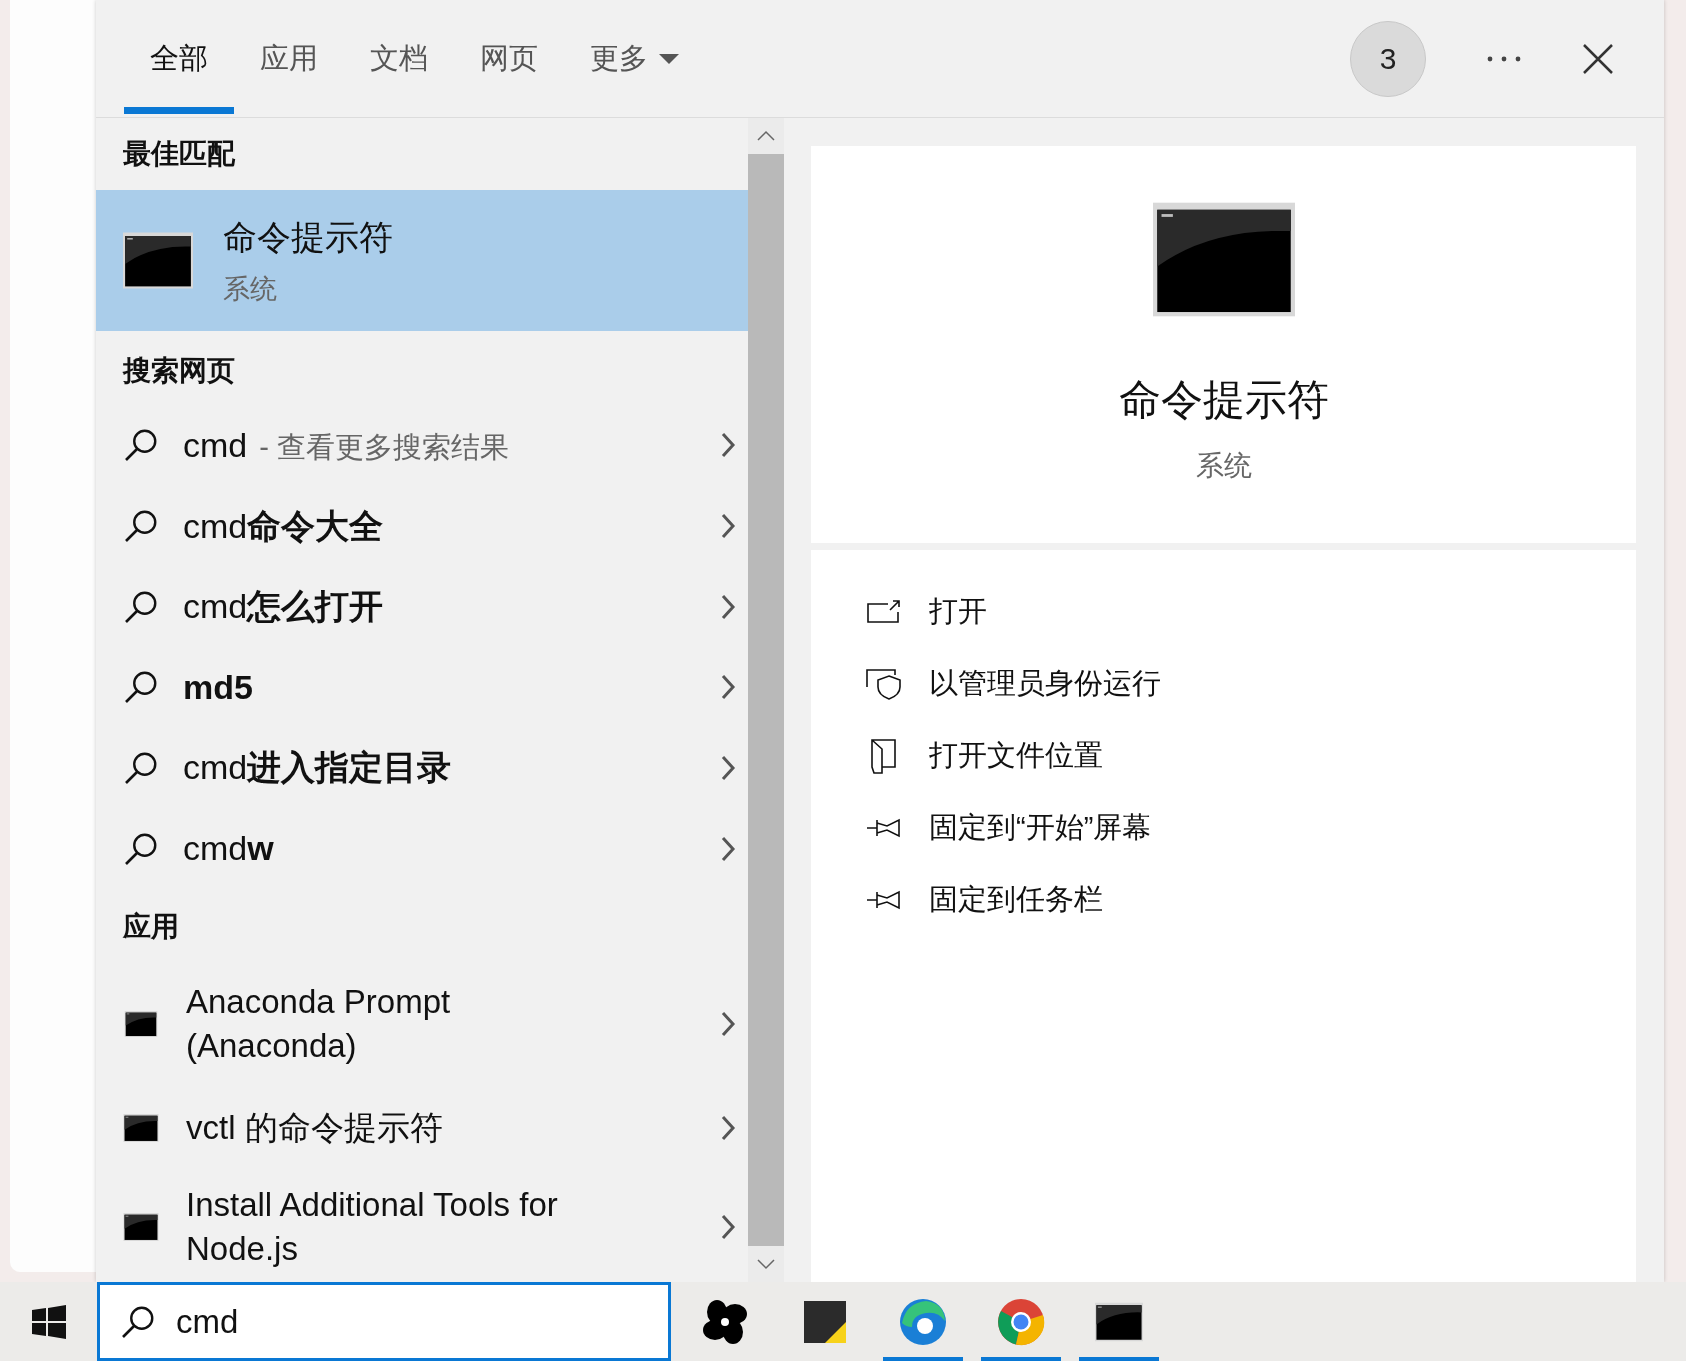  I want to click on action-item: 以管理员身份运行, so click(1250, 684).